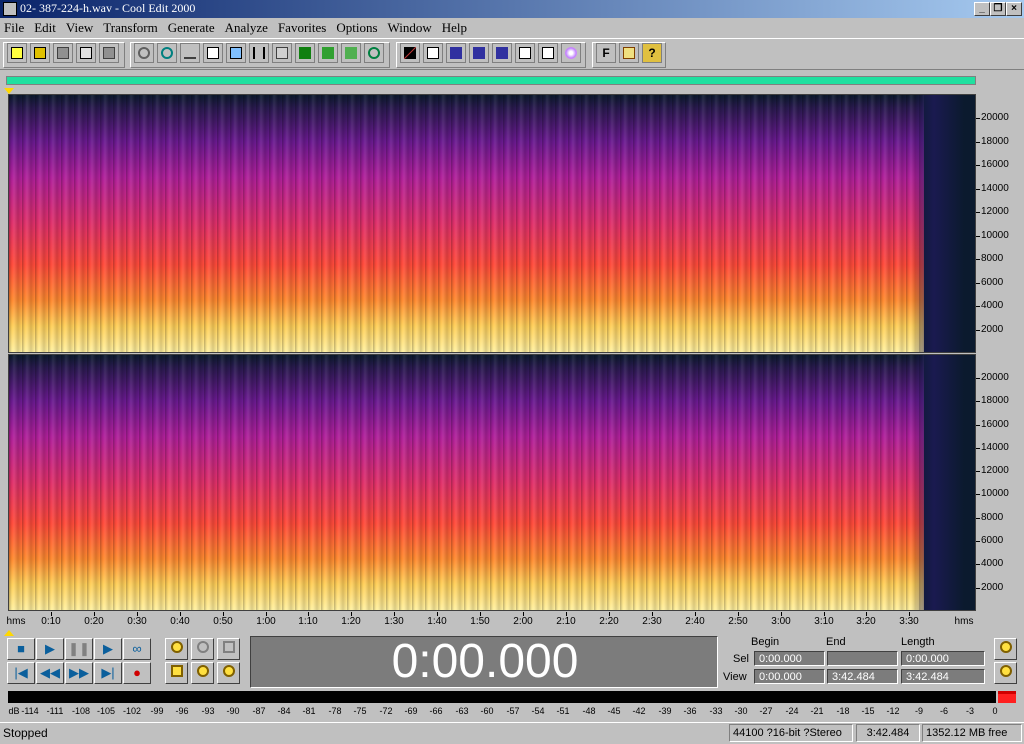 The image size is (1024, 744). What do you see at coordinates (80, 28) in the screenshot?
I see `menu-view: View` at bounding box center [80, 28].